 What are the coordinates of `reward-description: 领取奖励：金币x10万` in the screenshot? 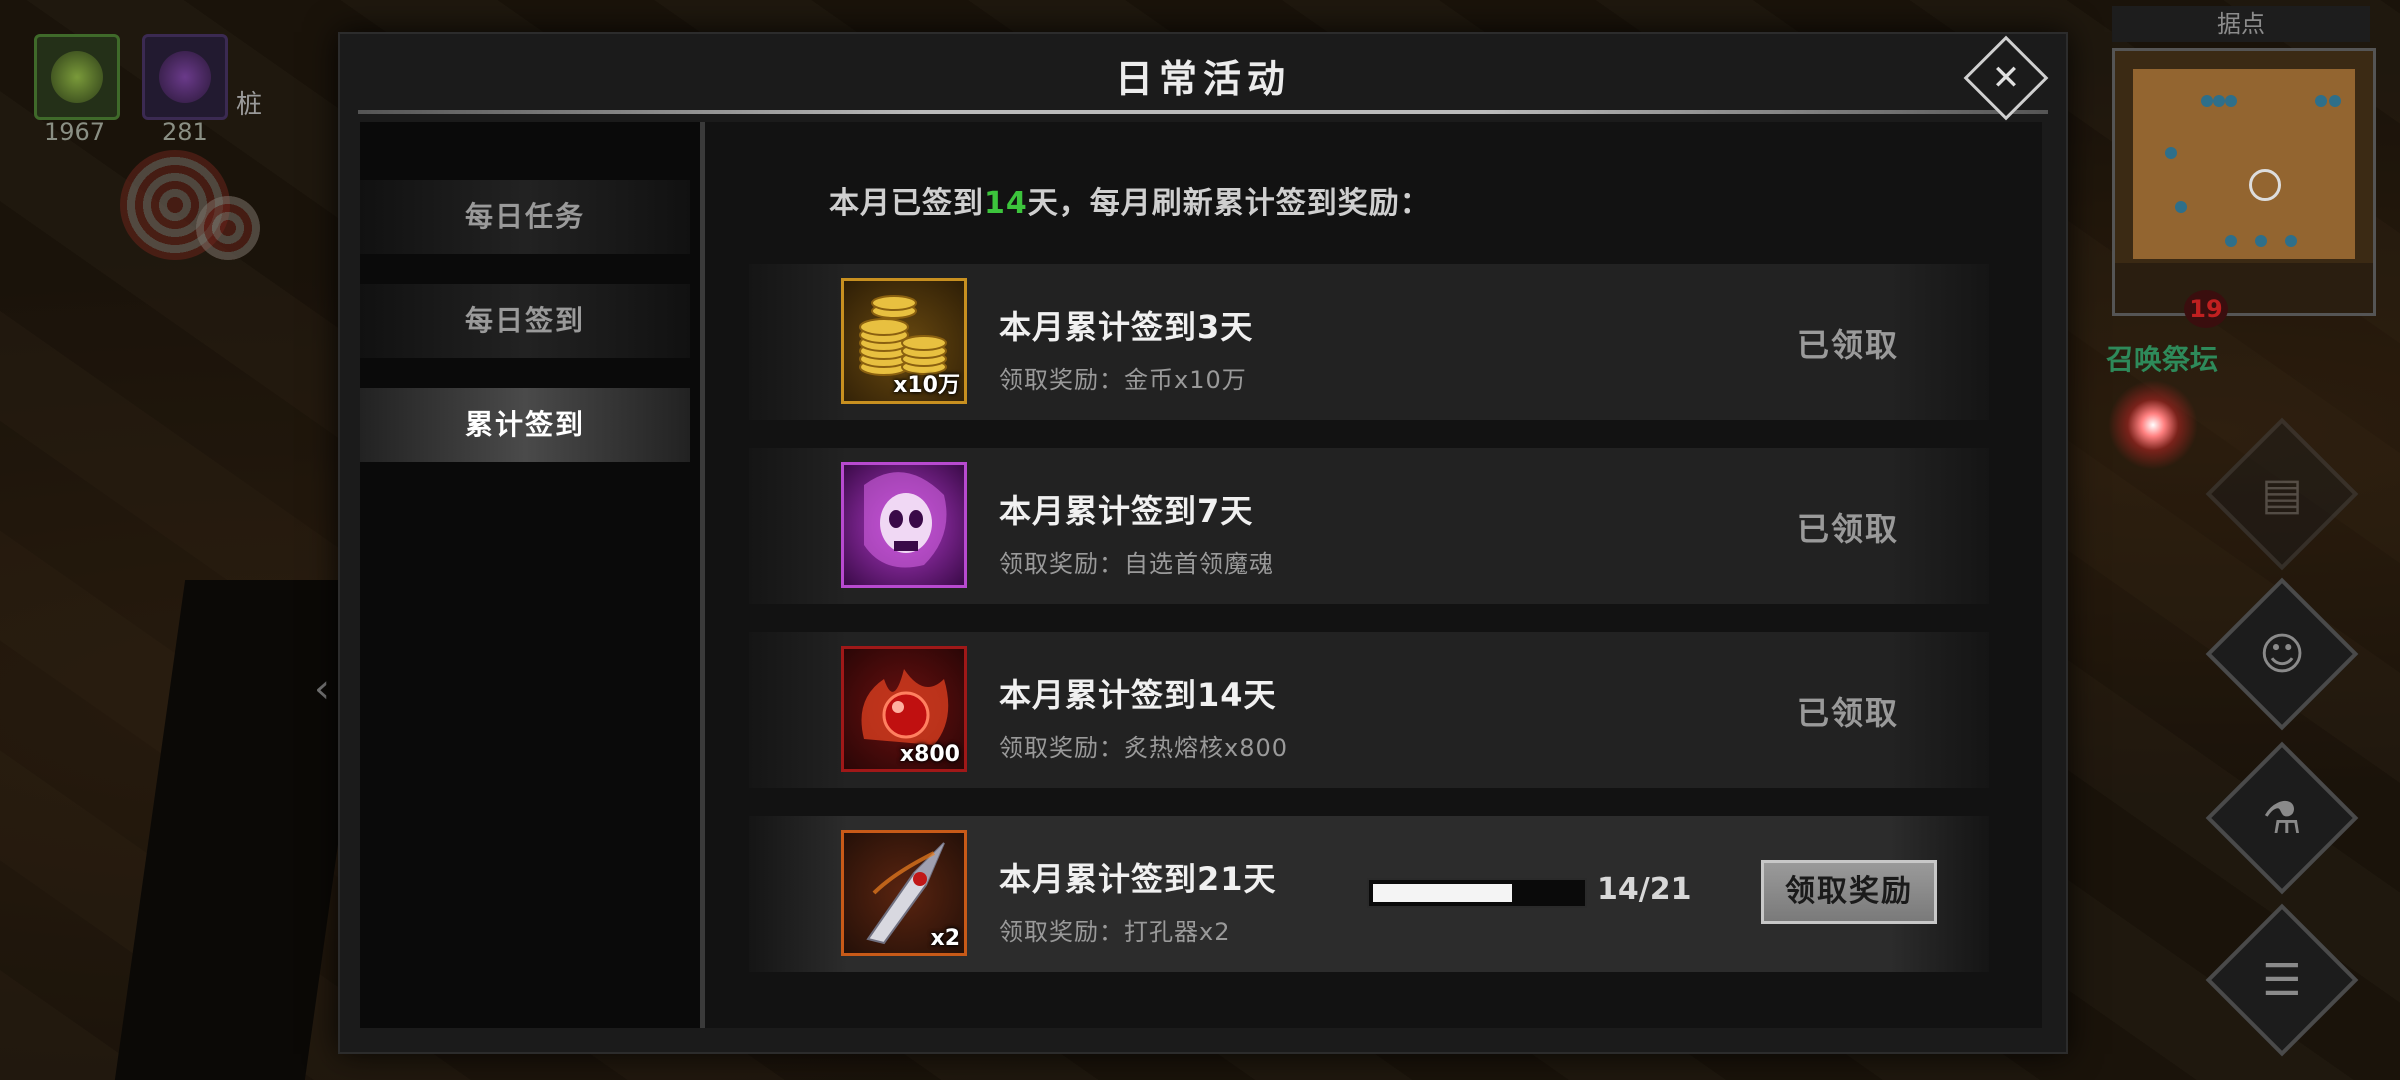 It's located at (1123, 380).